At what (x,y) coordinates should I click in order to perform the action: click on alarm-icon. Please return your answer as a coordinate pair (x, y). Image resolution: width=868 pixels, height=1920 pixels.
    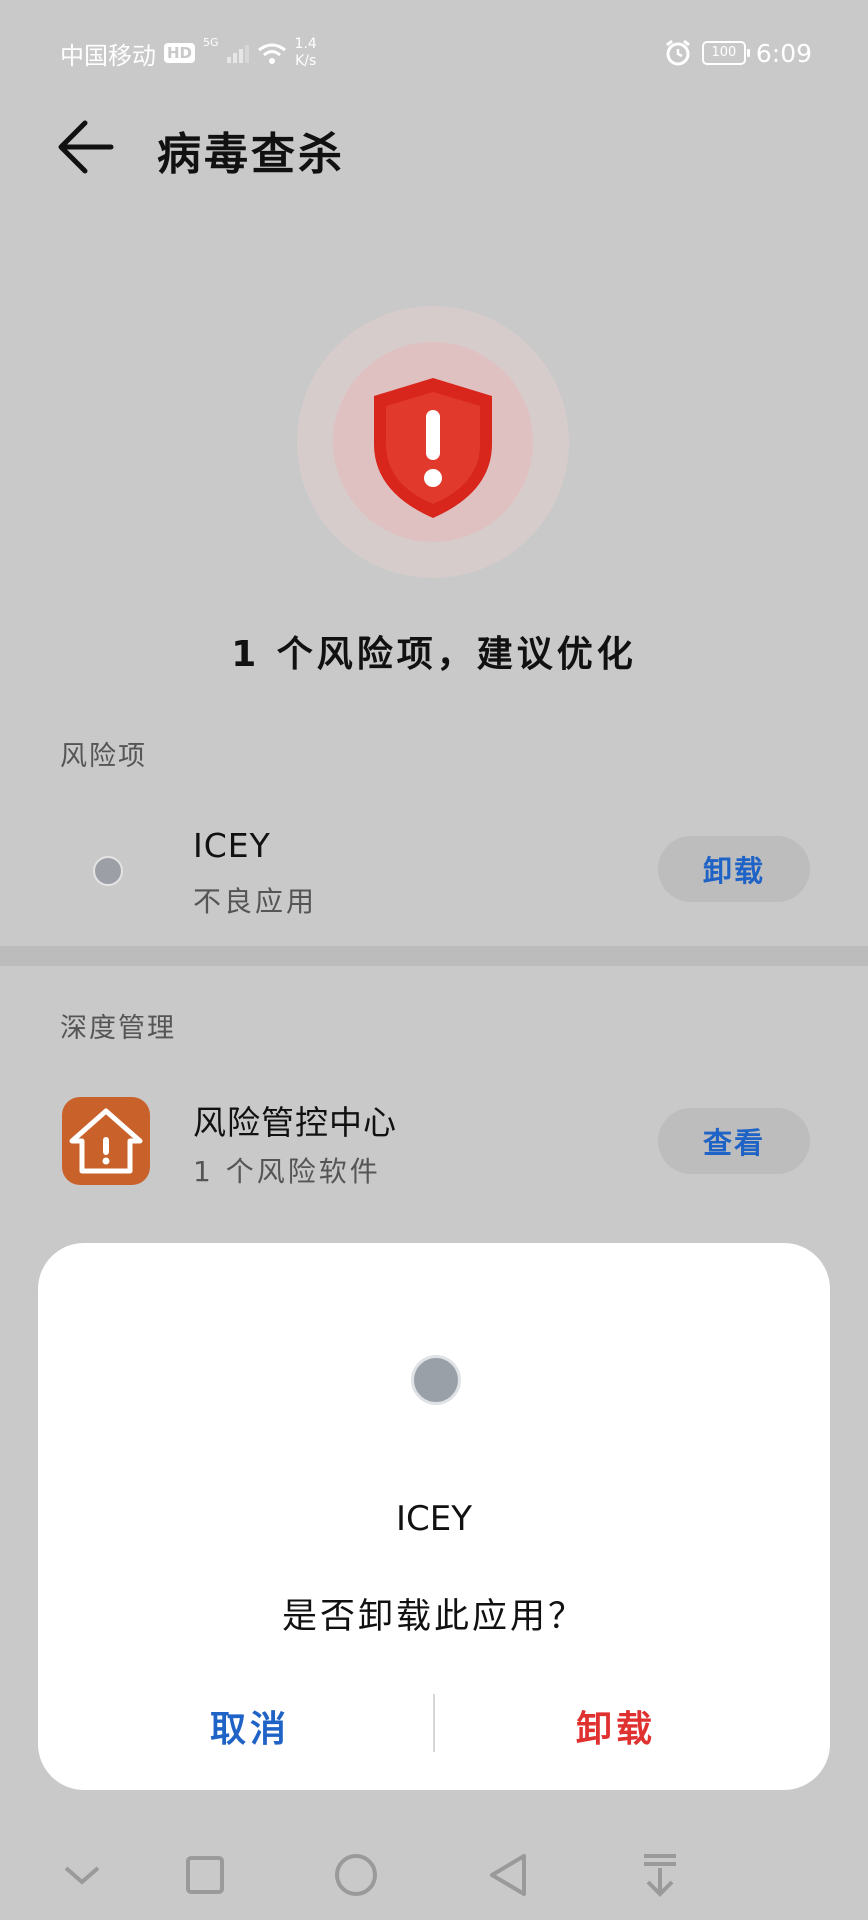
    Looking at the image, I should click on (677, 52).